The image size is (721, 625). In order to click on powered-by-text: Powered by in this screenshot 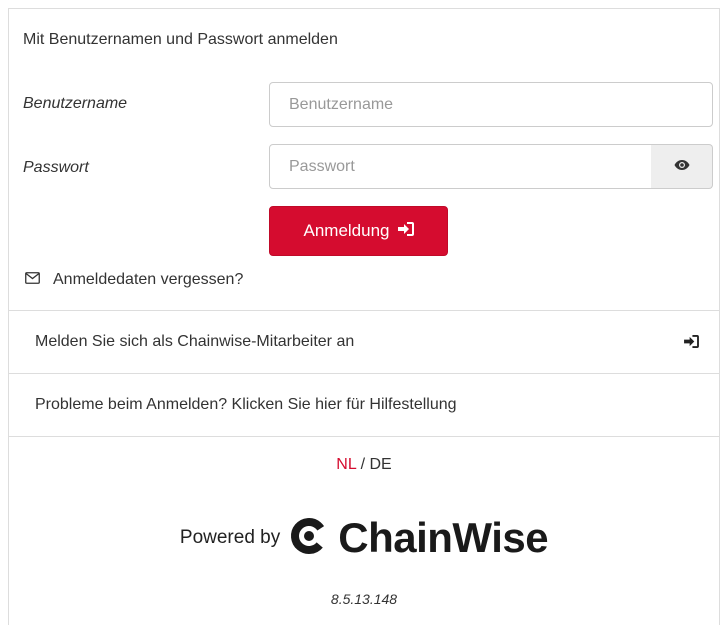, I will do `click(230, 537)`.